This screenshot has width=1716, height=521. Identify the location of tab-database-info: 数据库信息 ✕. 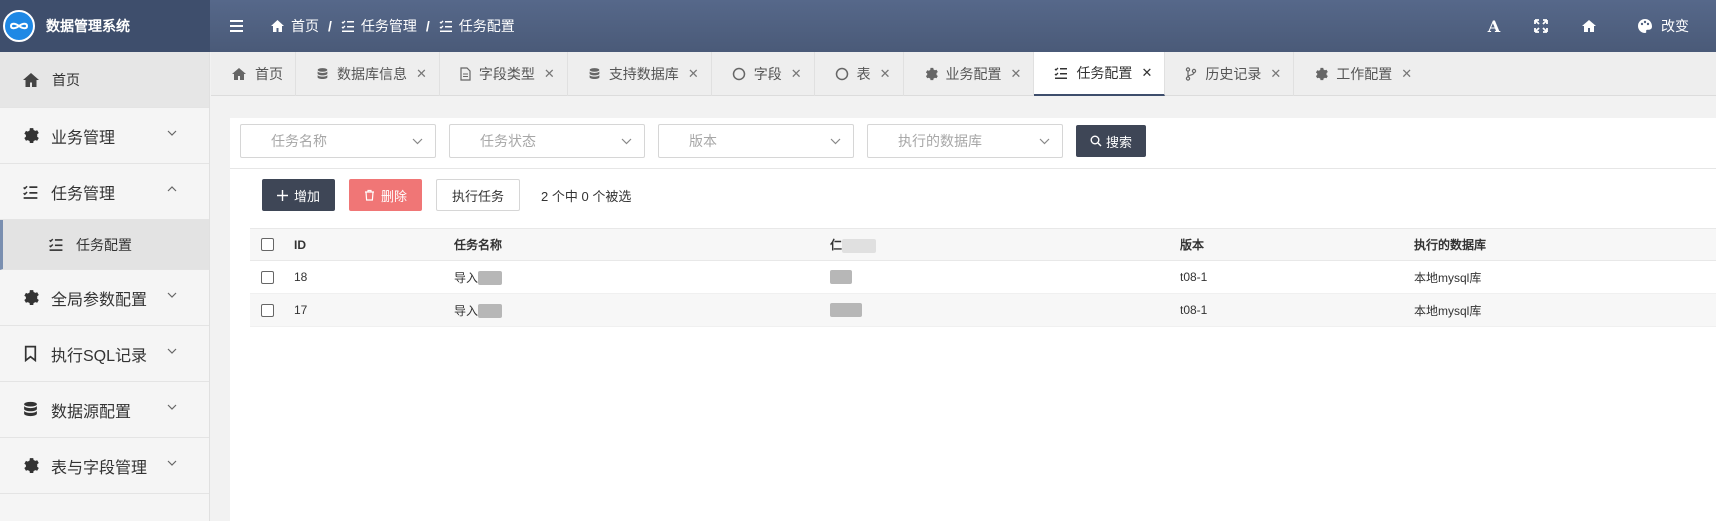
(368, 74).